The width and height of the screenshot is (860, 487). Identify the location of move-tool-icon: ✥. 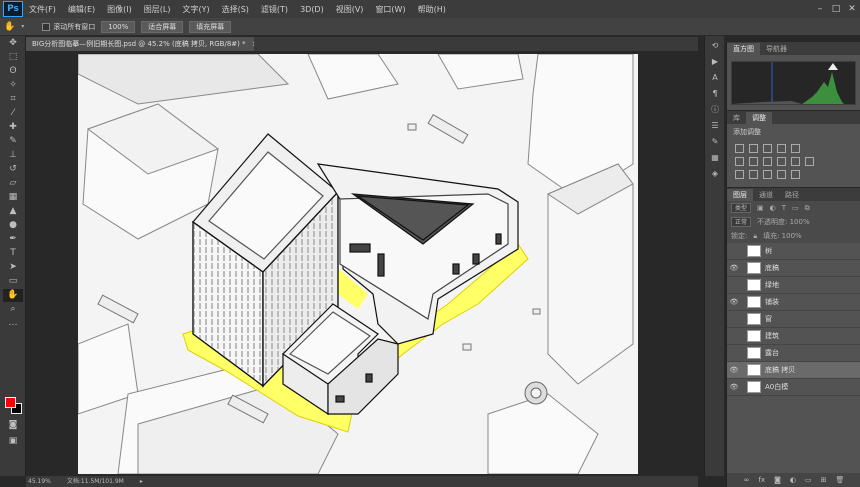
(13, 43).